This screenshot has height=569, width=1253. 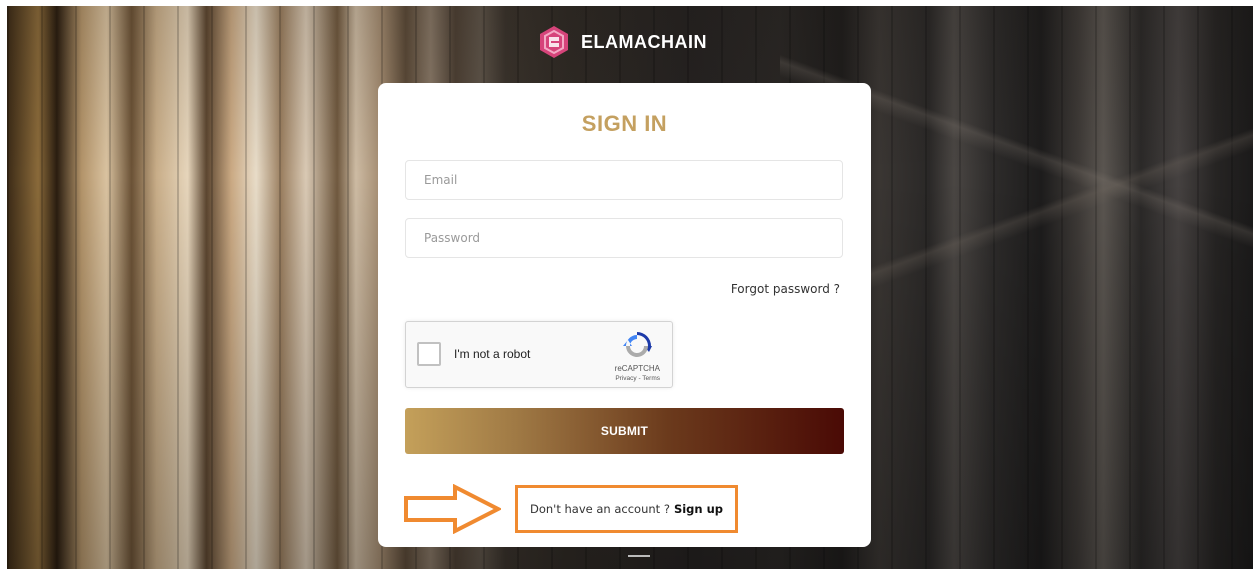 I want to click on email-field, so click(x=624, y=180).